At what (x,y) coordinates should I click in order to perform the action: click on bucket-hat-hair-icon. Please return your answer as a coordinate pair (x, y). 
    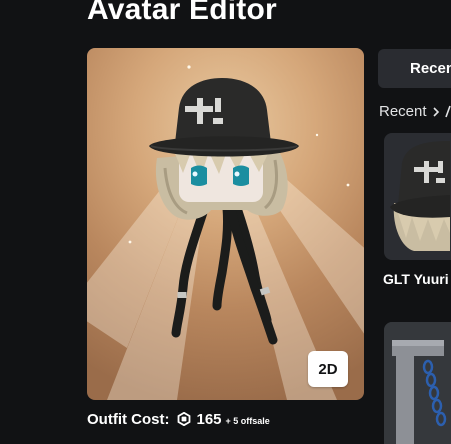
    Looking at the image, I should click on (420, 196).